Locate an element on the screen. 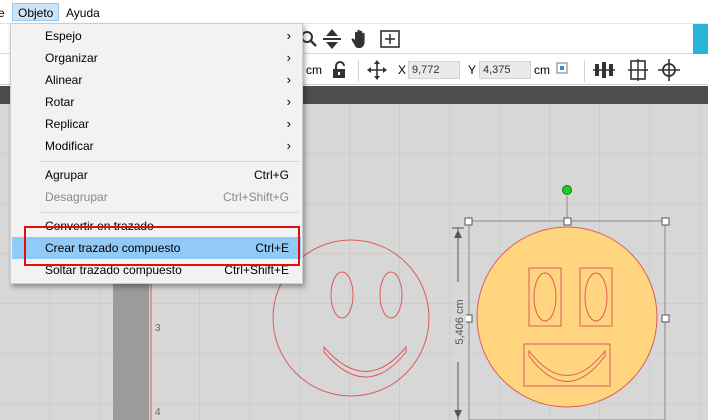  lock-icon is located at coordinates (340, 70).